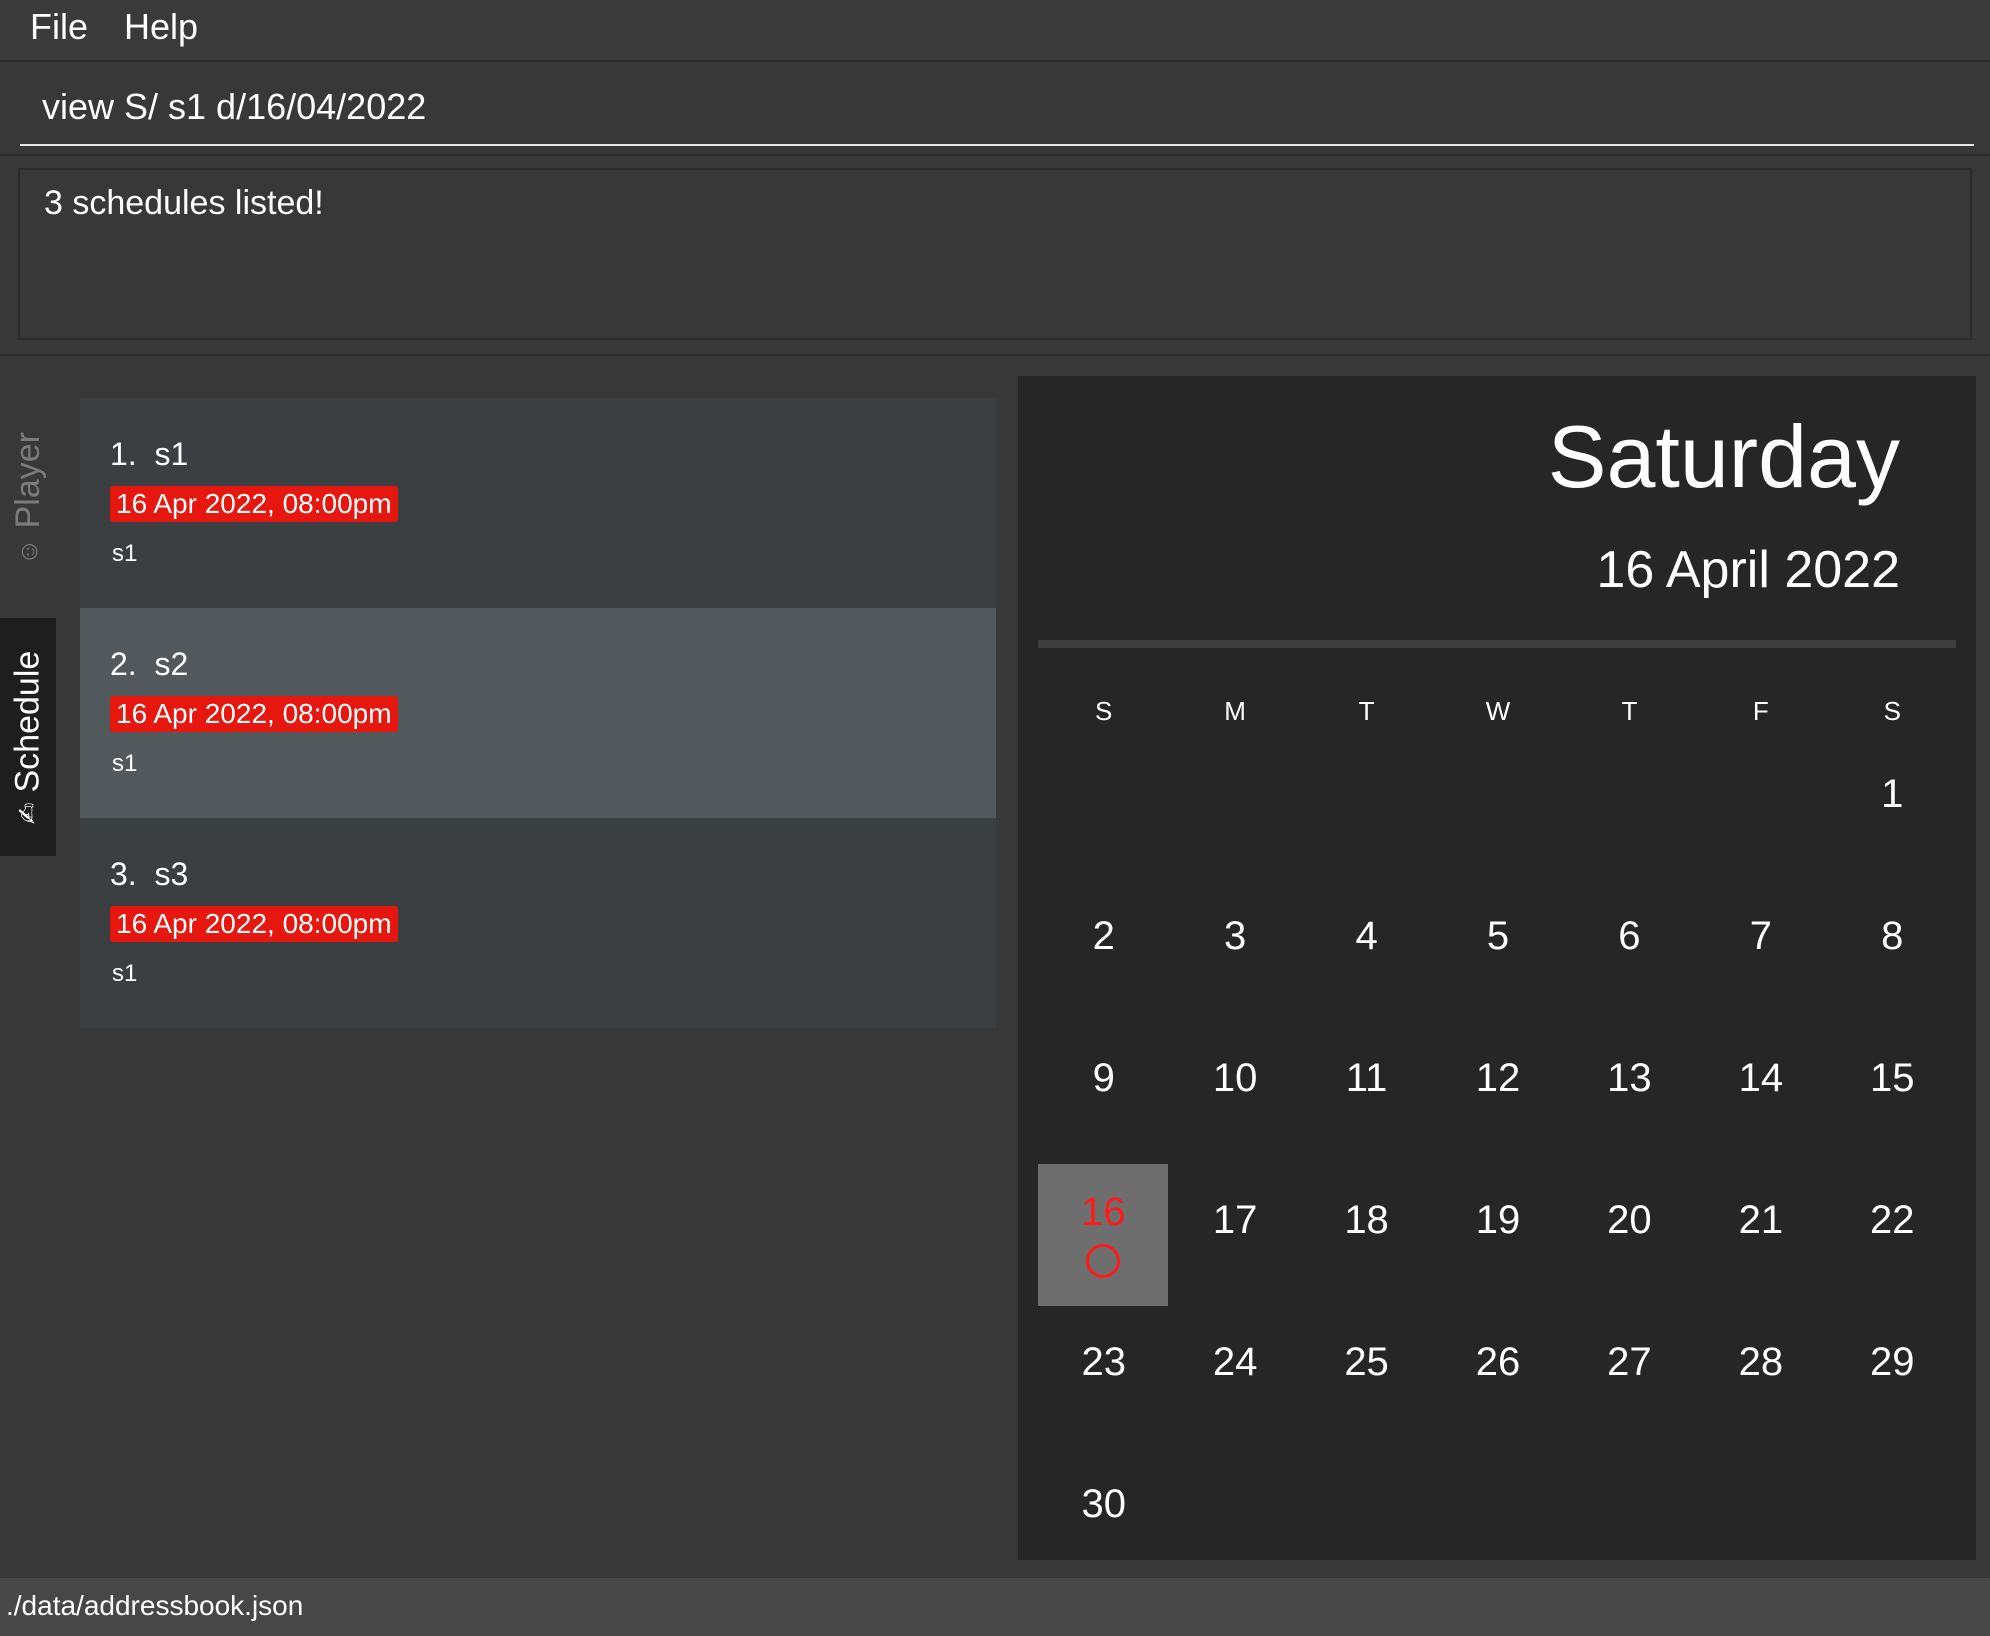 This screenshot has width=1990, height=1636. Describe the element at coordinates (171, 454) in the screenshot. I see `schedule-name: s1` at that location.